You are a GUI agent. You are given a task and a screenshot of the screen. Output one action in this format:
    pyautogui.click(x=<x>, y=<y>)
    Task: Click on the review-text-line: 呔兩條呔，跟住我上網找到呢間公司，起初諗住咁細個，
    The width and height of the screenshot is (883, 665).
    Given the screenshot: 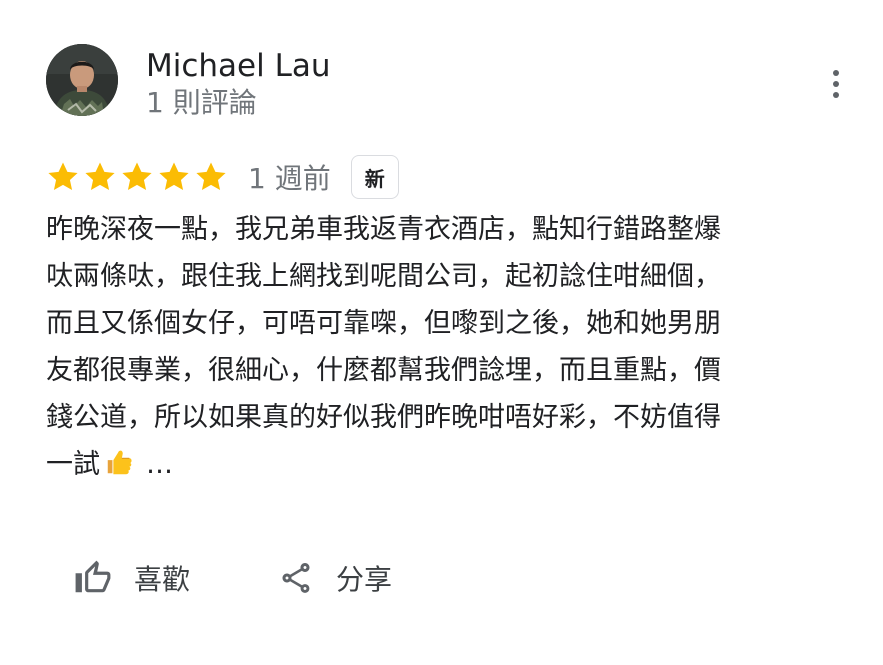 What is the action you would take?
    pyautogui.click(x=383, y=276)
    